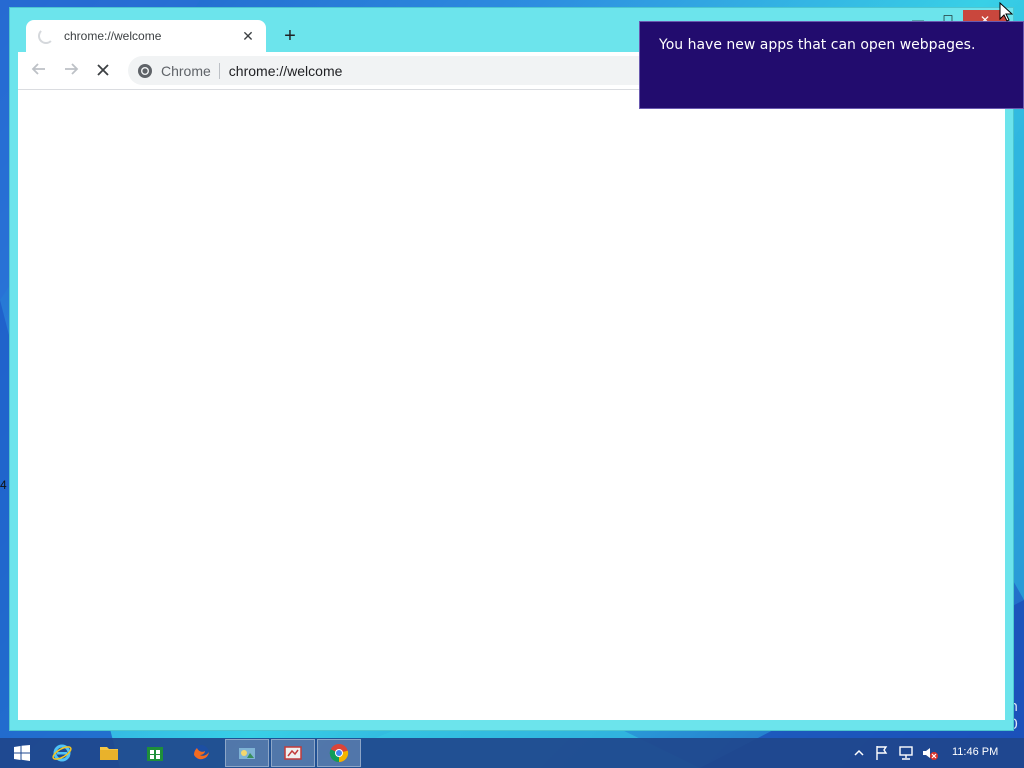 The height and width of the screenshot is (768, 1024). I want to click on taskbar-app-pinned, so click(247, 753).